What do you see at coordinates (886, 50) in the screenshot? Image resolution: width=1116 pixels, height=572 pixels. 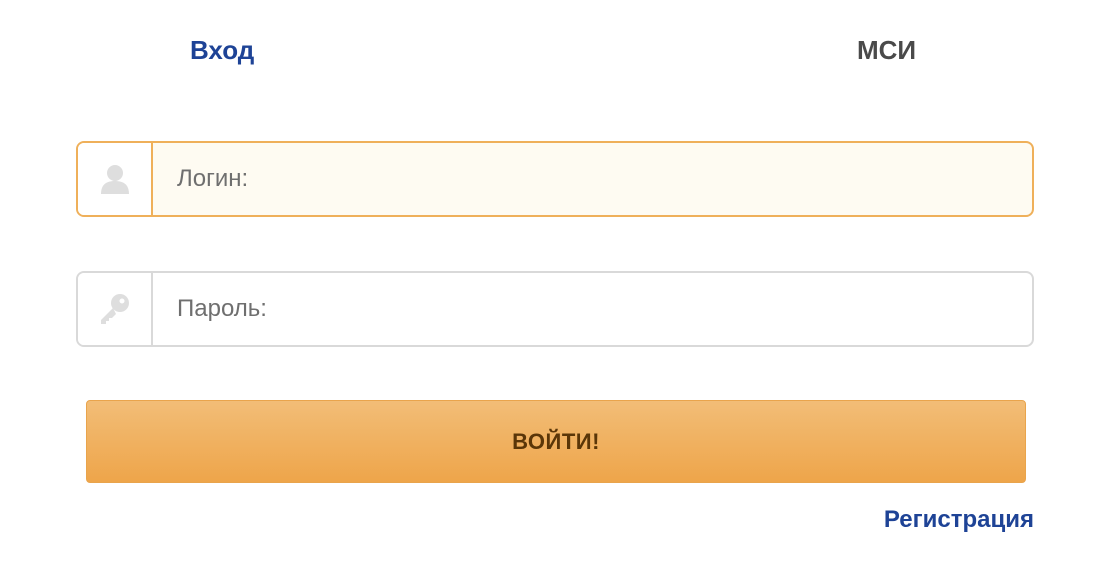 I see `tab-msi: МСИ` at bounding box center [886, 50].